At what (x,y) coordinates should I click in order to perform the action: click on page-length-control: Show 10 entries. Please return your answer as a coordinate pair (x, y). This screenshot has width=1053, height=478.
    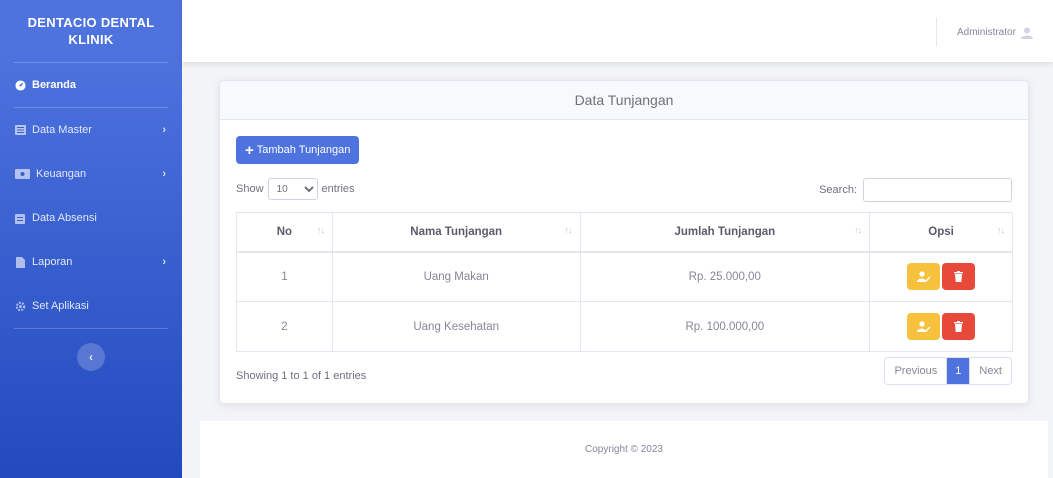
    Looking at the image, I should click on (295, 189).